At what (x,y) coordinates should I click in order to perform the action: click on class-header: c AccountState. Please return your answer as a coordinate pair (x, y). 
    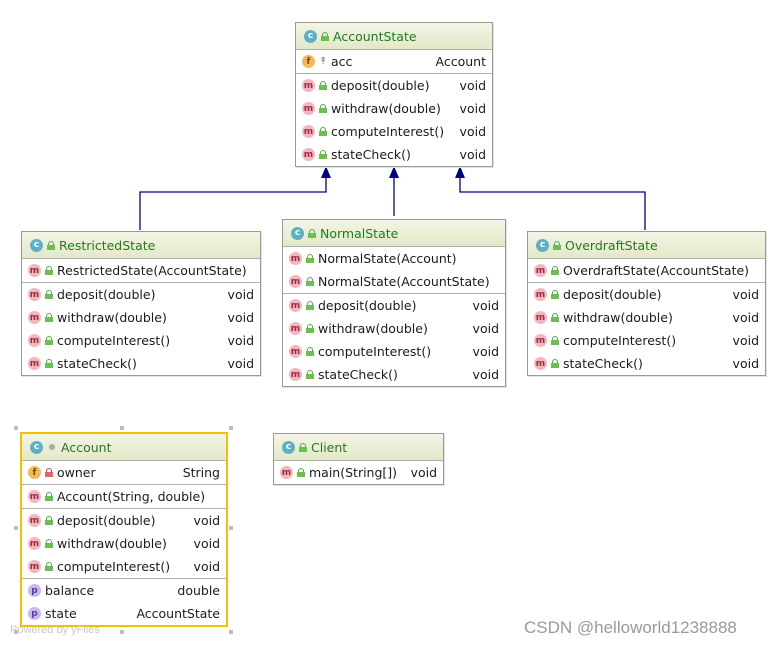
    Looking at the image, I should click on (394, 36).